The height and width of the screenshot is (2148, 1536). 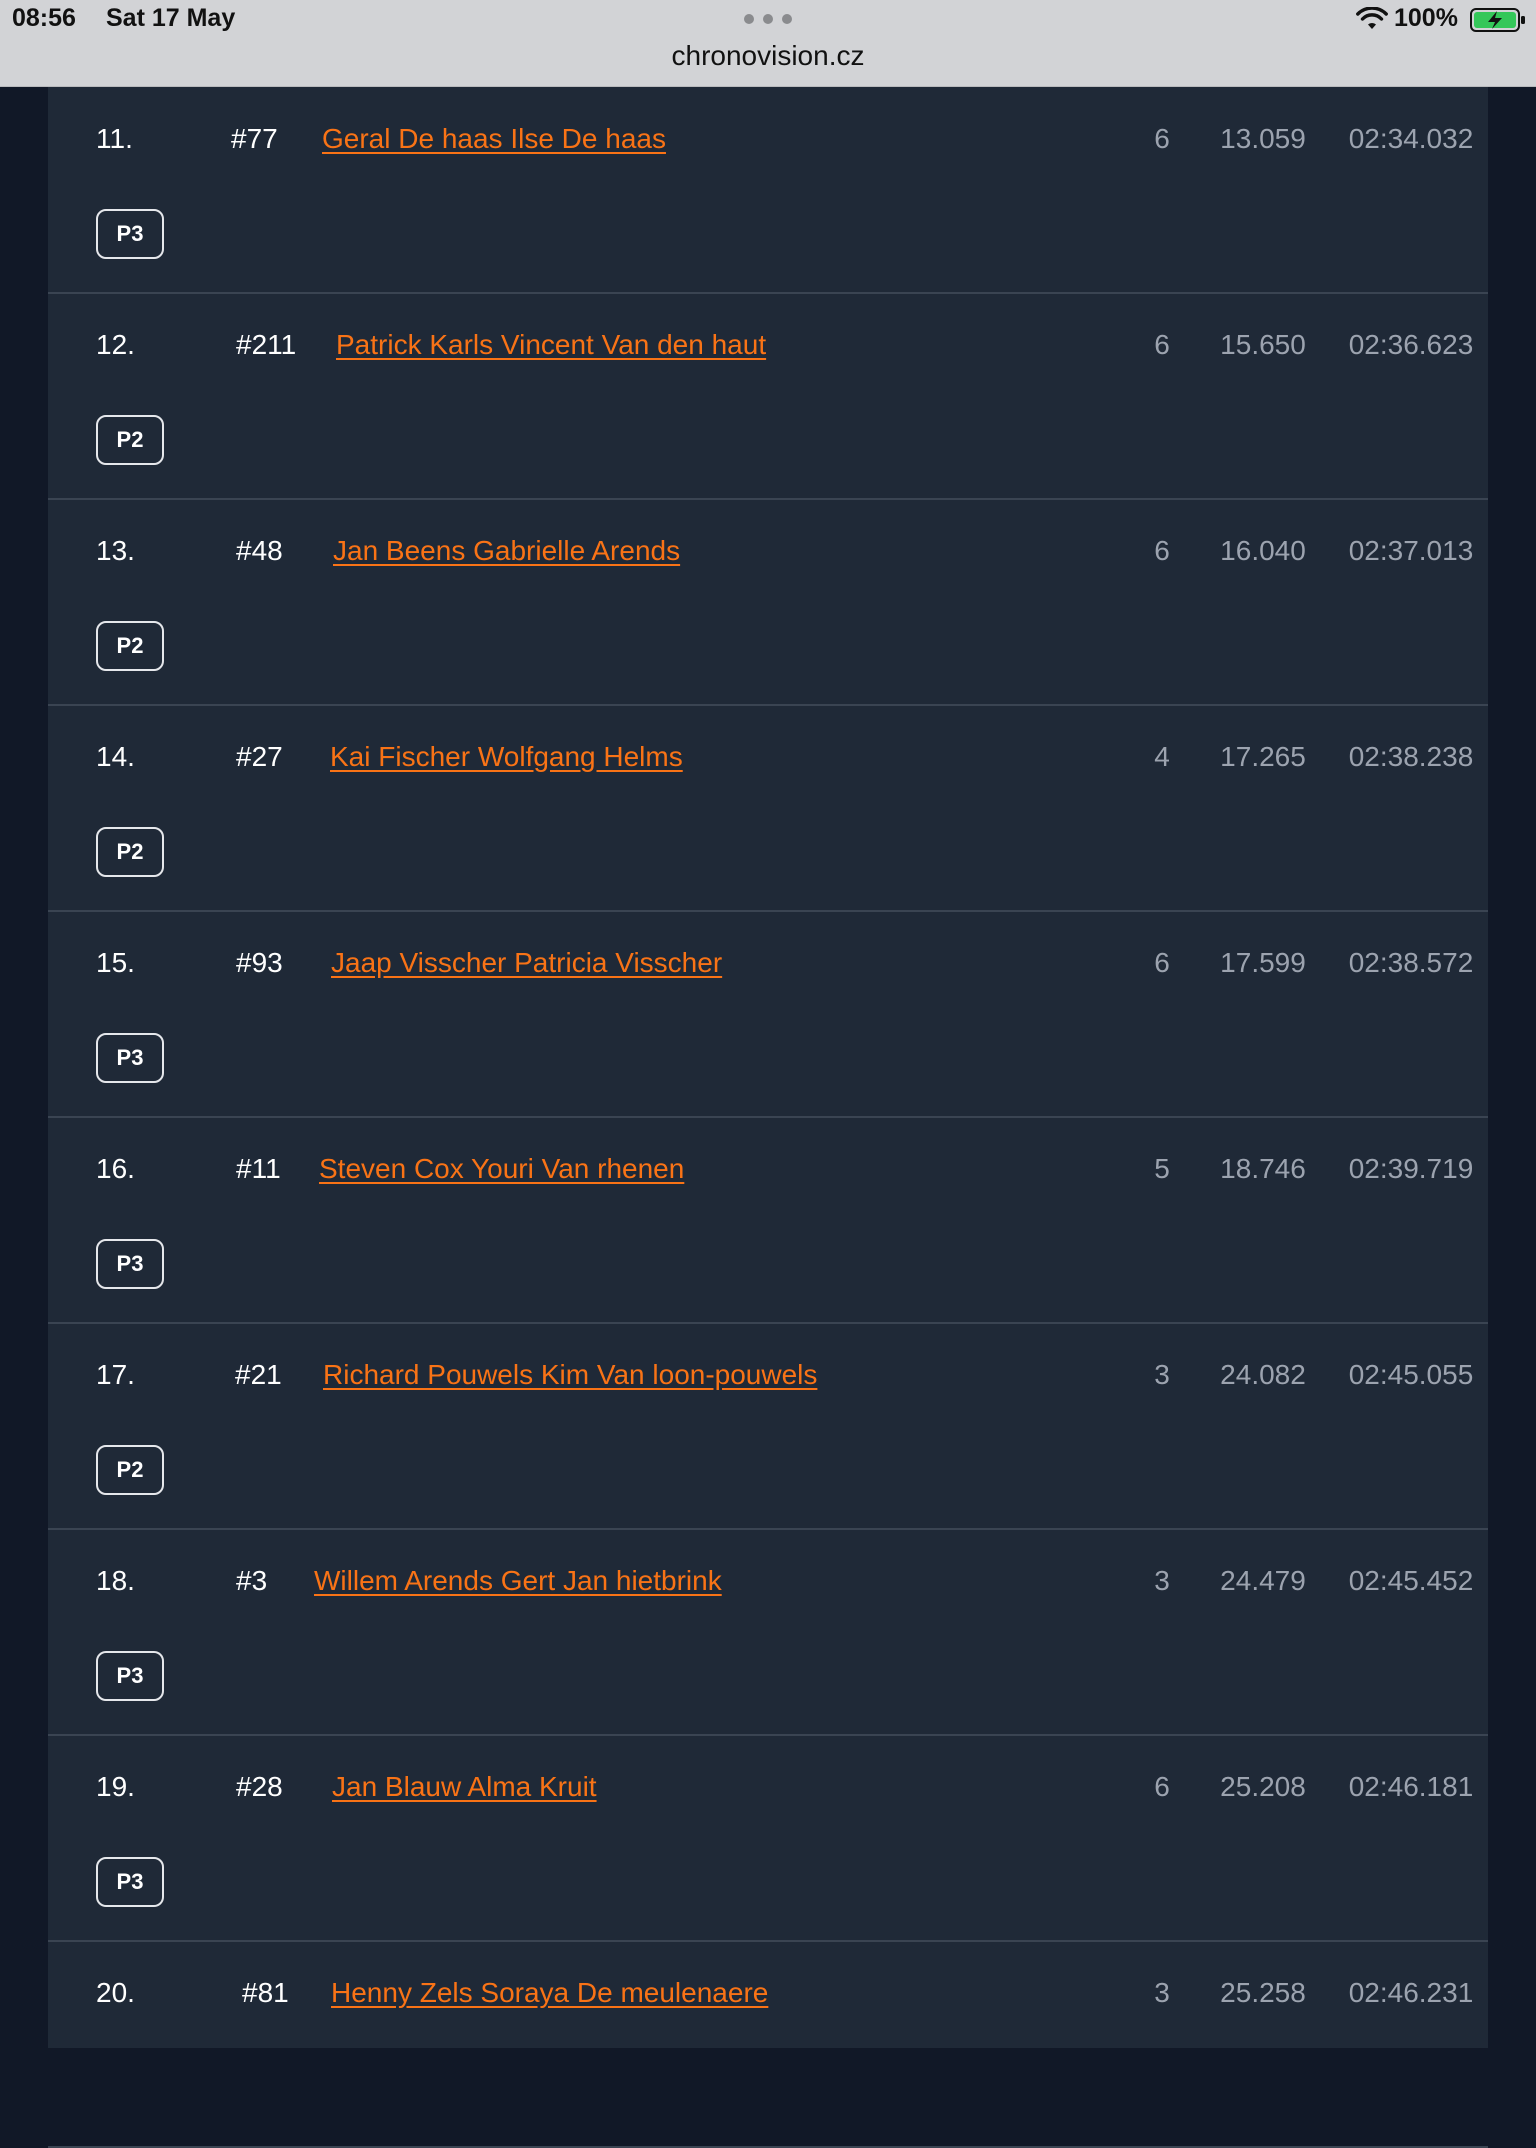 What do you see at coordinates (259, 1786) in the screenshot?
I see `start-number-cell: #28` at bounding box center [259, 1786].